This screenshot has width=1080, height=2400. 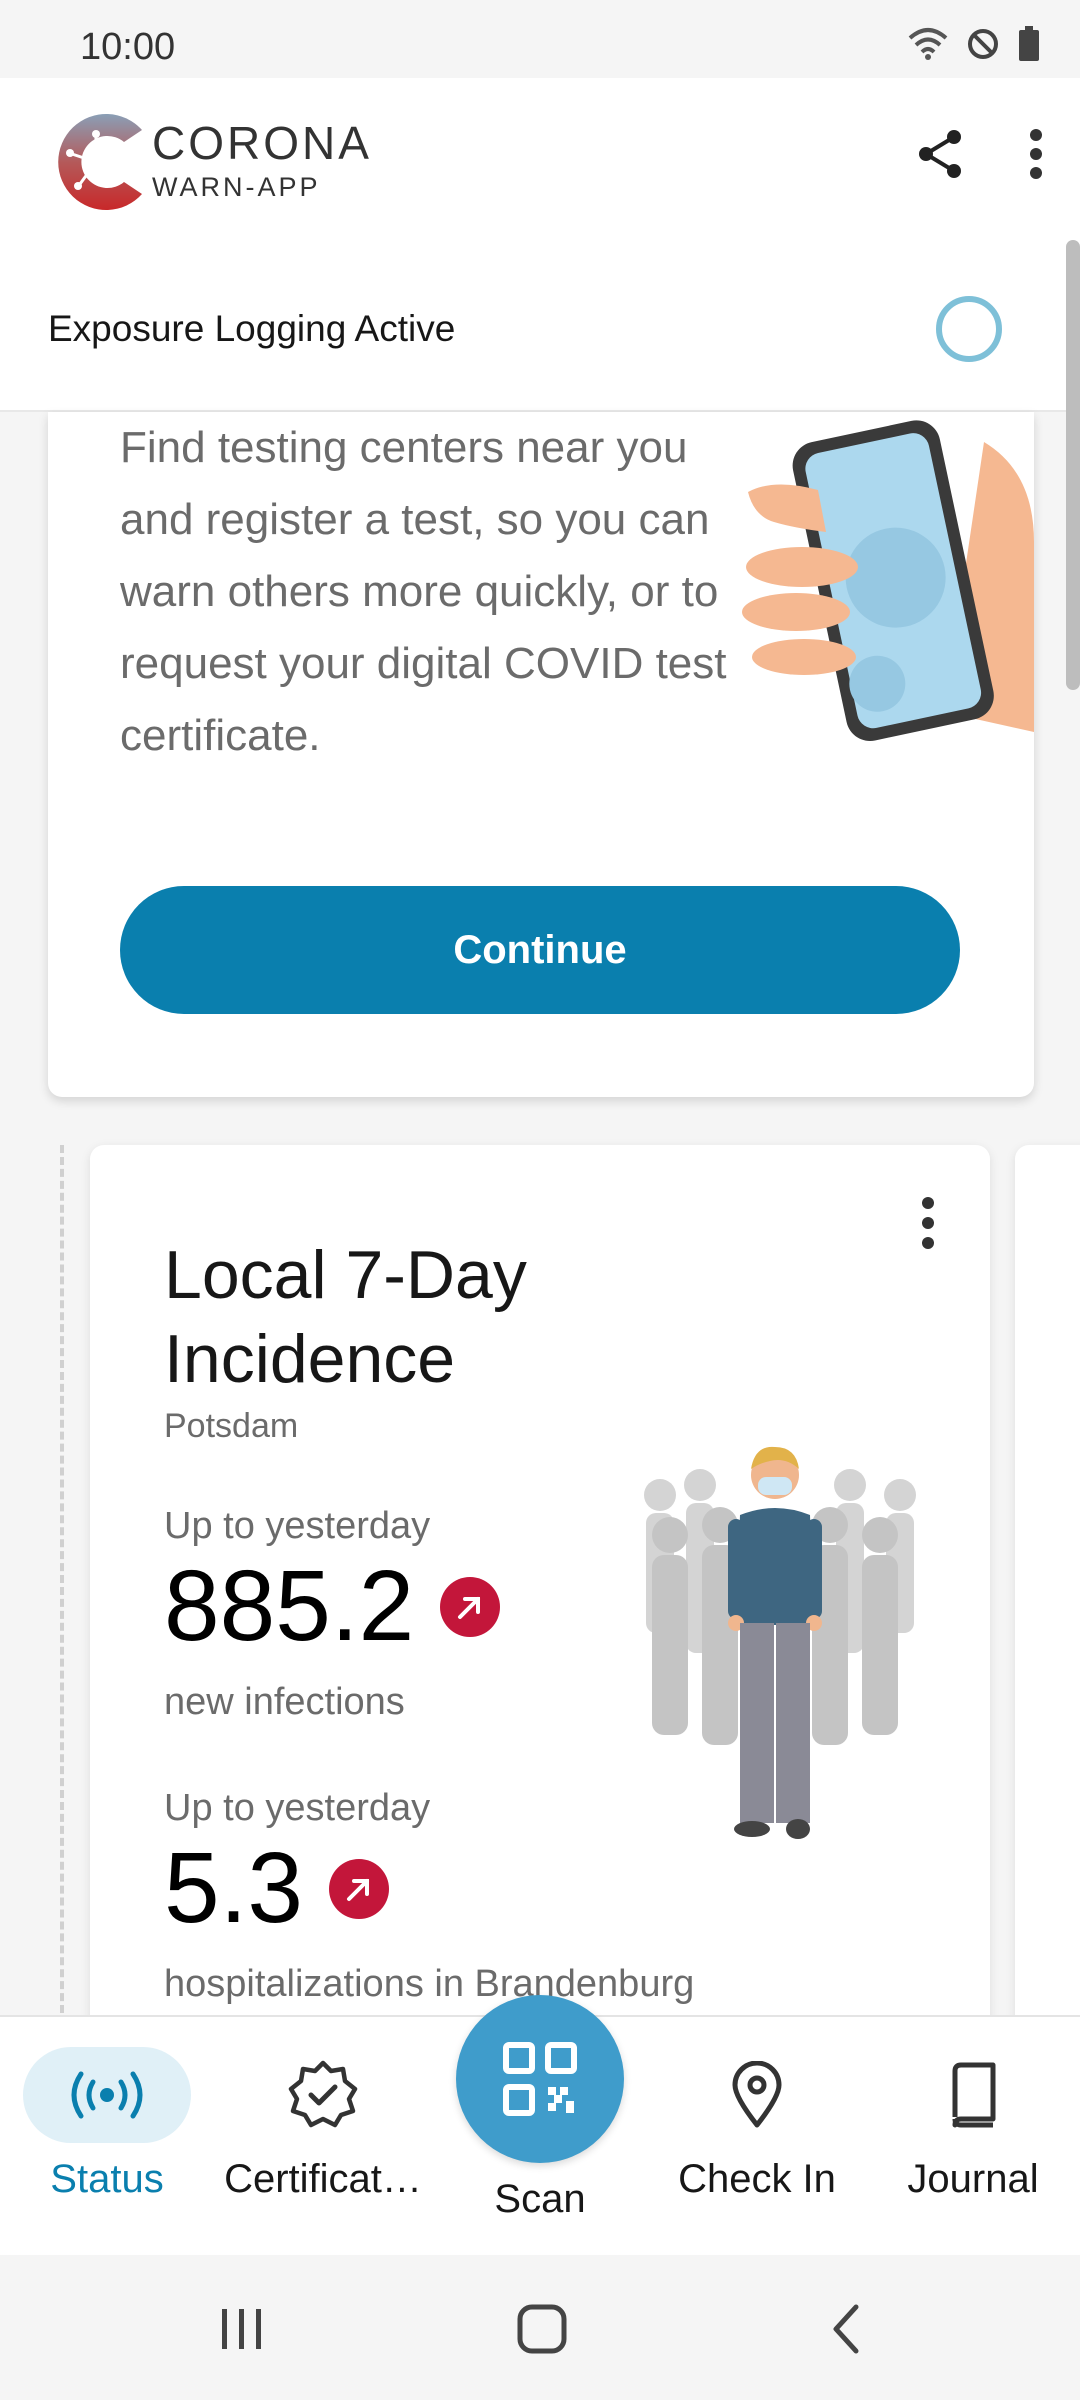 What do you see at coordinates (540, 2199) in the screenshot?
I see `nav-scan-label: Scan` at bounding box center [540, 2199].